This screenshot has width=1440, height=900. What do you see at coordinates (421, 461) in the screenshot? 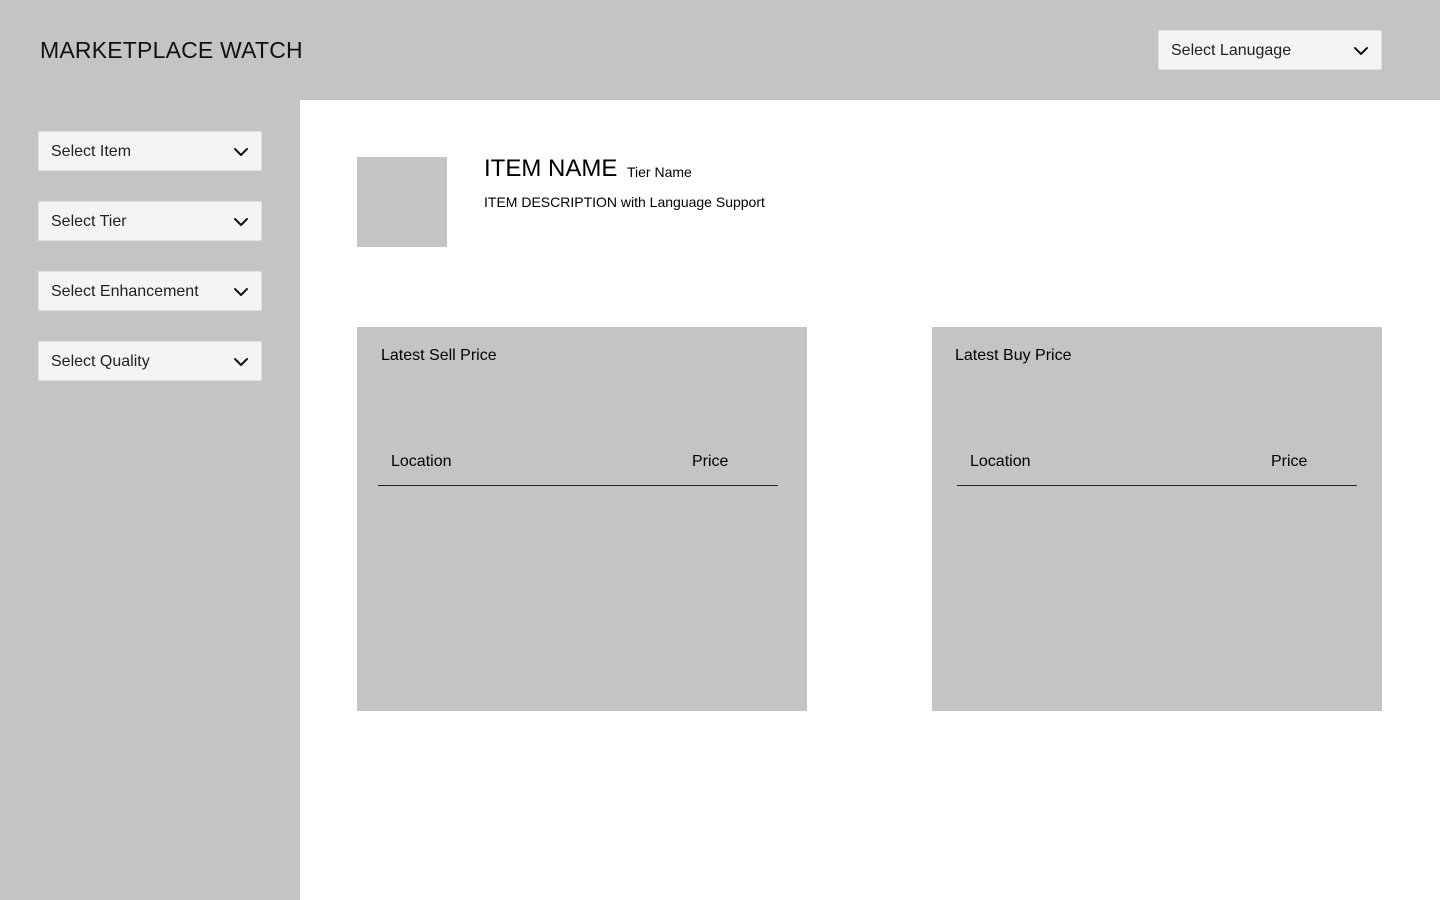
I see `sell-location-column-header: Location` at bounding box center [421, 461].